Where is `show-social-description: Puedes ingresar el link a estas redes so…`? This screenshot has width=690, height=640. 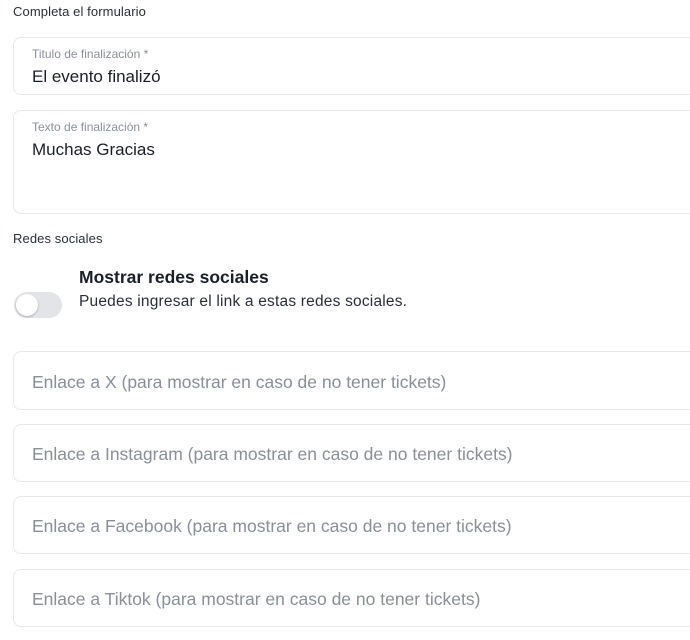 show-social-description: Puedes ingresar el link a estas redes so… is located at coordinates (243, 301).